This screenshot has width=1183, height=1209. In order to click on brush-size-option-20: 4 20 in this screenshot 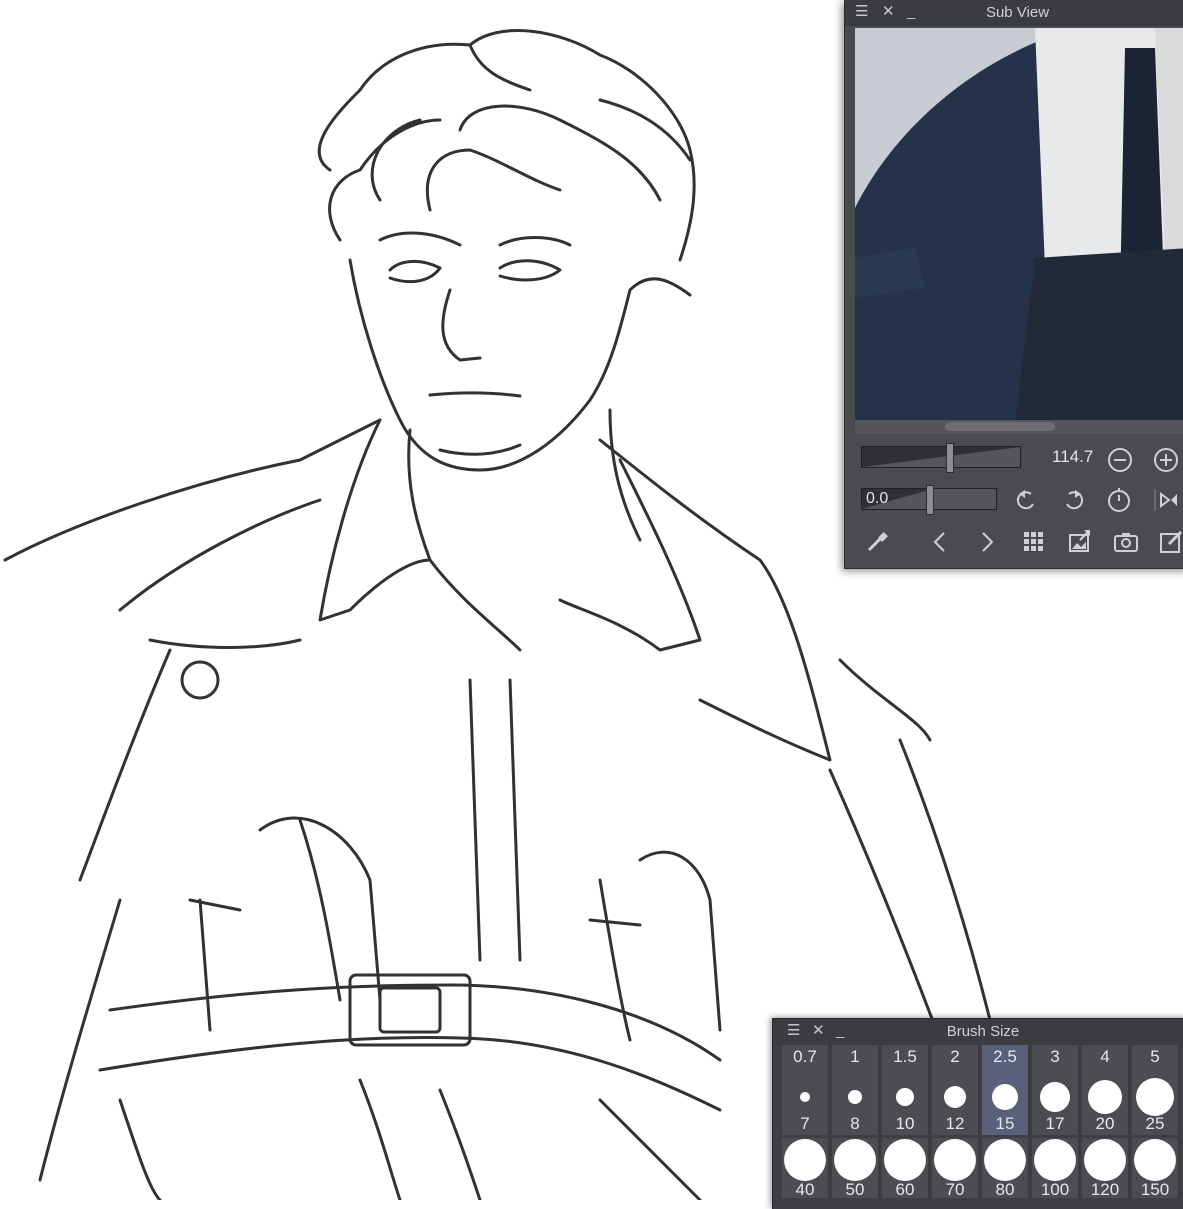, I will do `click(1106, 1090)`.